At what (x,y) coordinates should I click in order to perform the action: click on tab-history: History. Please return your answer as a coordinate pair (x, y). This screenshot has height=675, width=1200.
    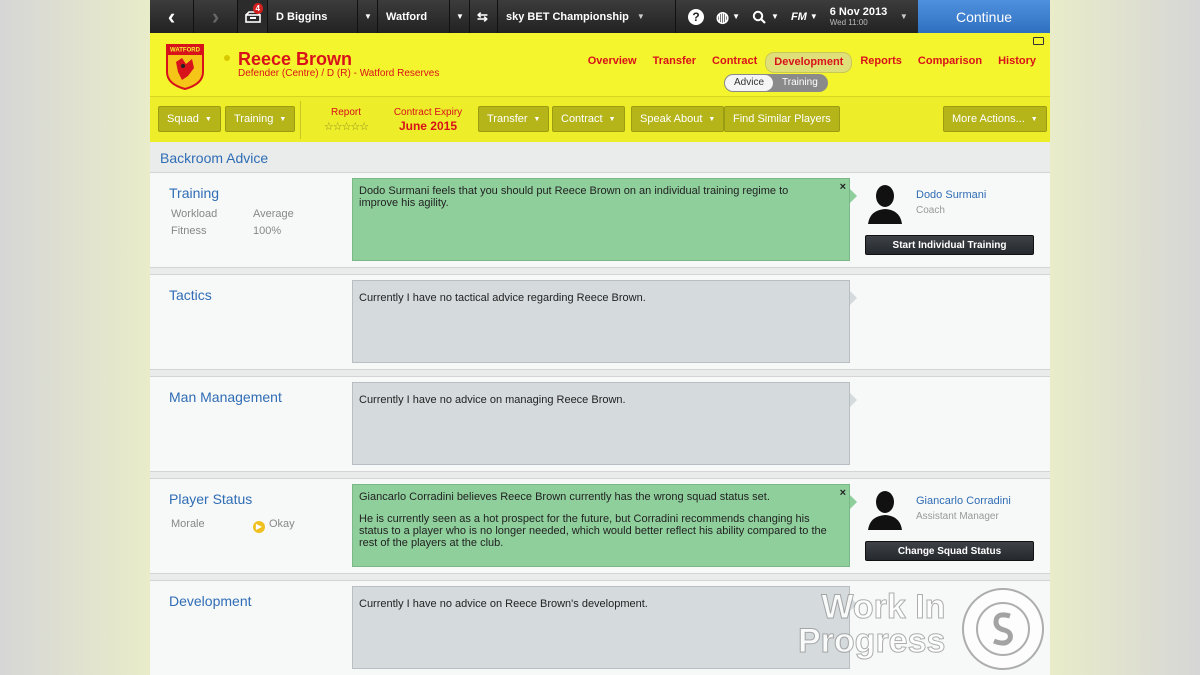
    Looking at the image, I should click on (1017, 62).